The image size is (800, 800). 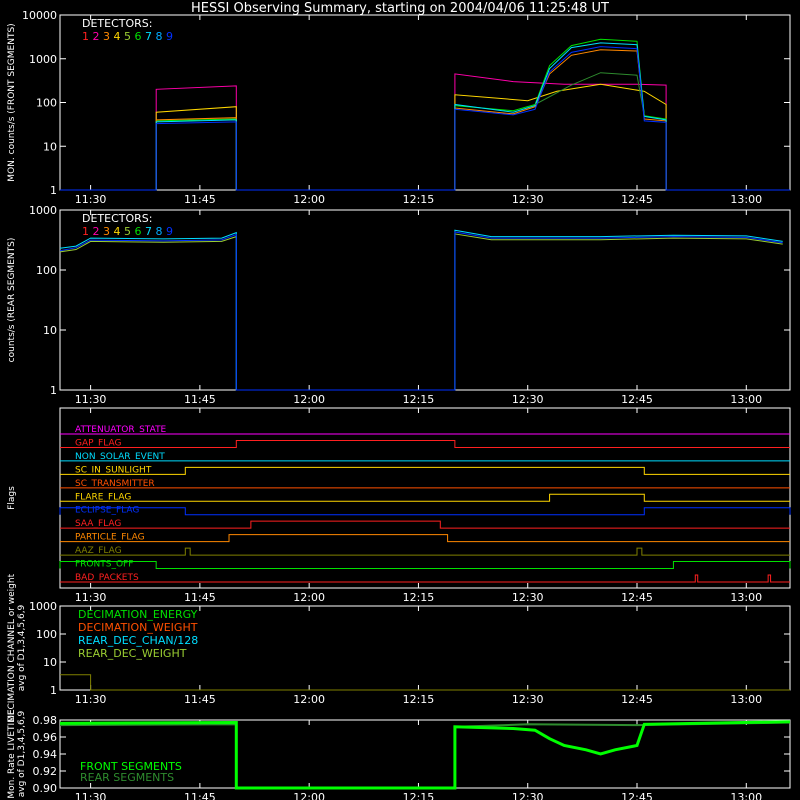 What do you see at coordinates (46, 103) in the screenshot?
I see `front-ytick-label: 100` at bounding box center [46, 103].